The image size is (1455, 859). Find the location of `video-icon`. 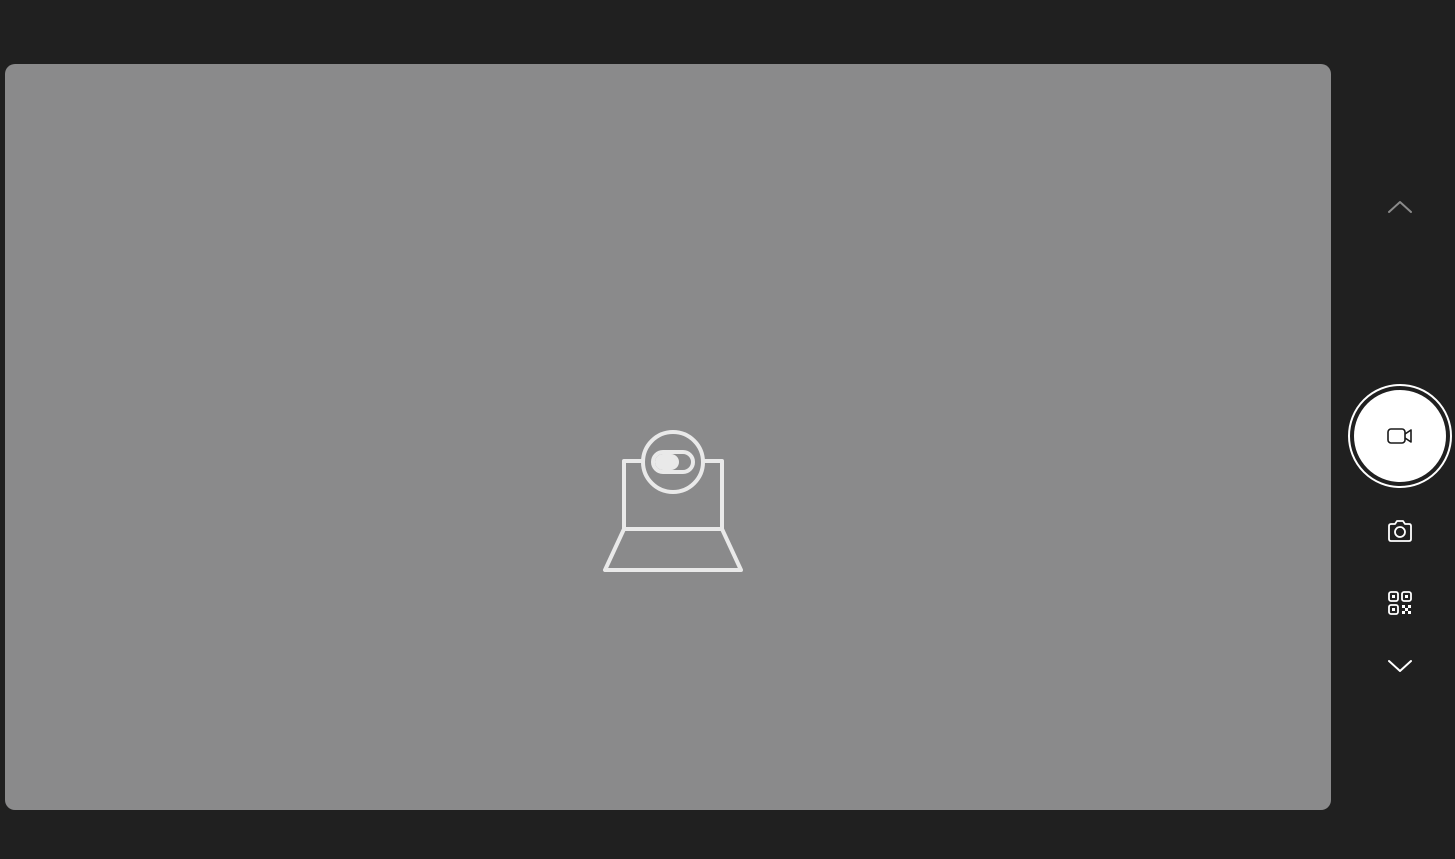

video-icon is located at coordinates (1399, 436).